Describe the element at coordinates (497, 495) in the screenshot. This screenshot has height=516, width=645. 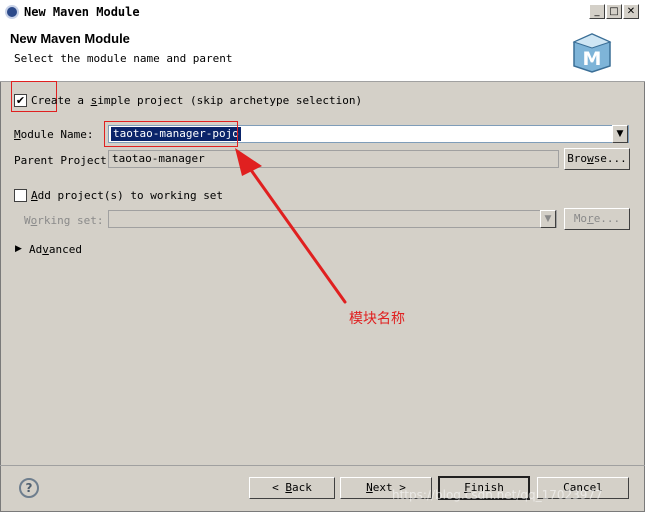
I see `watermark: https://blog.csdn.net/qq_17023977` at that location.